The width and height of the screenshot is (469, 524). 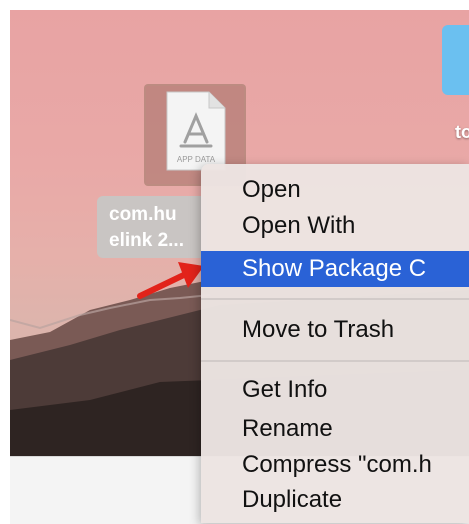 What do you see at coordinates (335, 390) in the screenshot?
I see `menu-item-get-info: Get Info` at bounding box center [335, 390].